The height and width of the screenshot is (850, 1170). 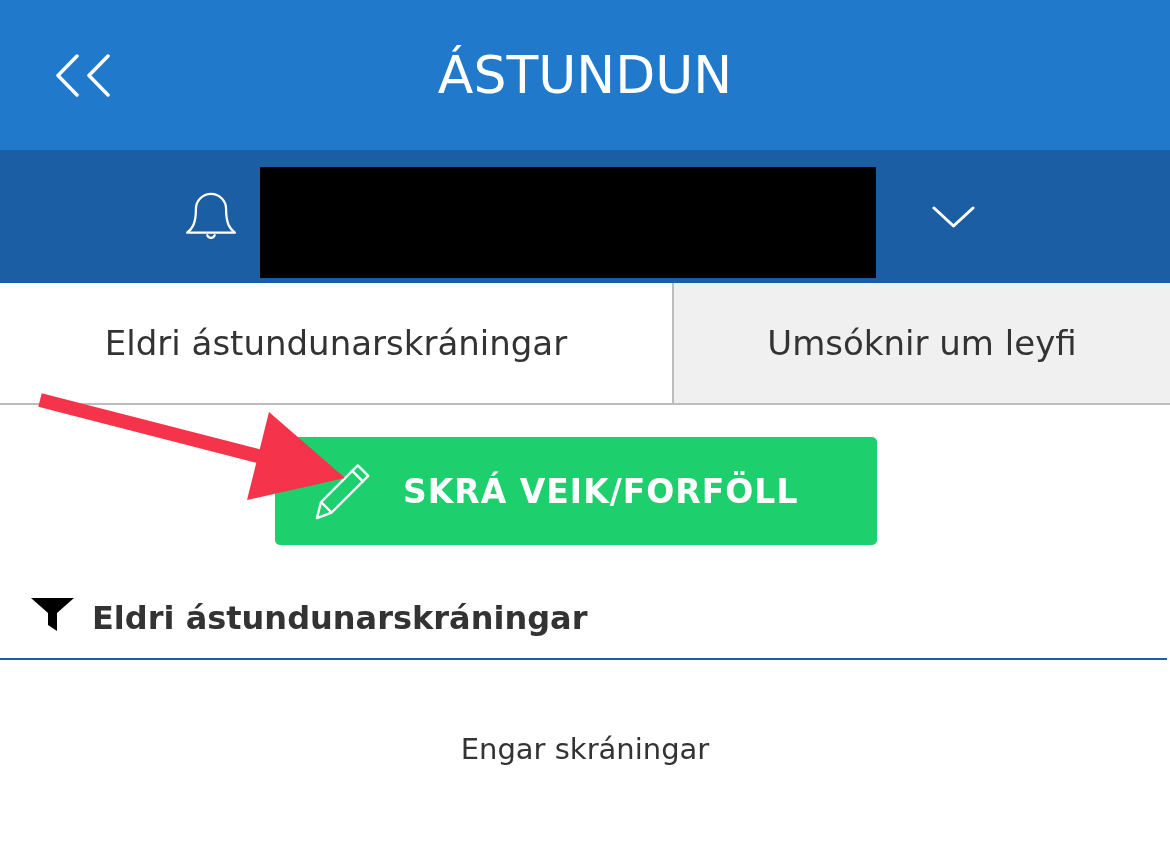 I want to click on page-title: ÁSTUNDUN, so click(x=585, y=75).